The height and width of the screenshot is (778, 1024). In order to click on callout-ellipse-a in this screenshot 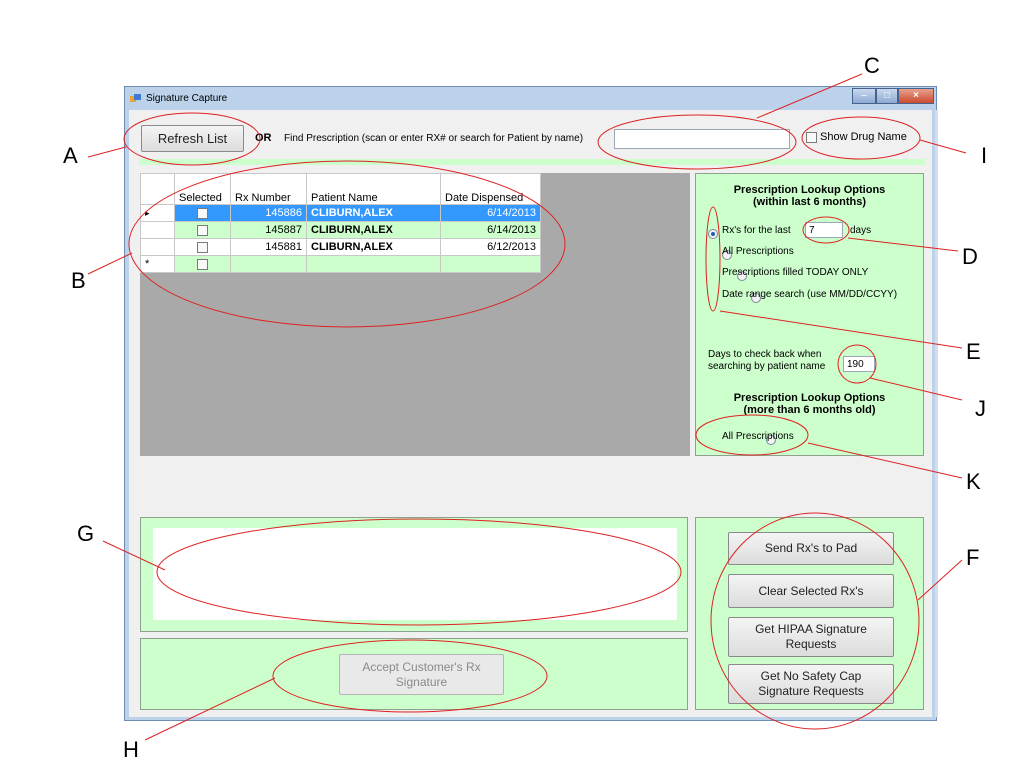, I will do `click(192, 139)`.